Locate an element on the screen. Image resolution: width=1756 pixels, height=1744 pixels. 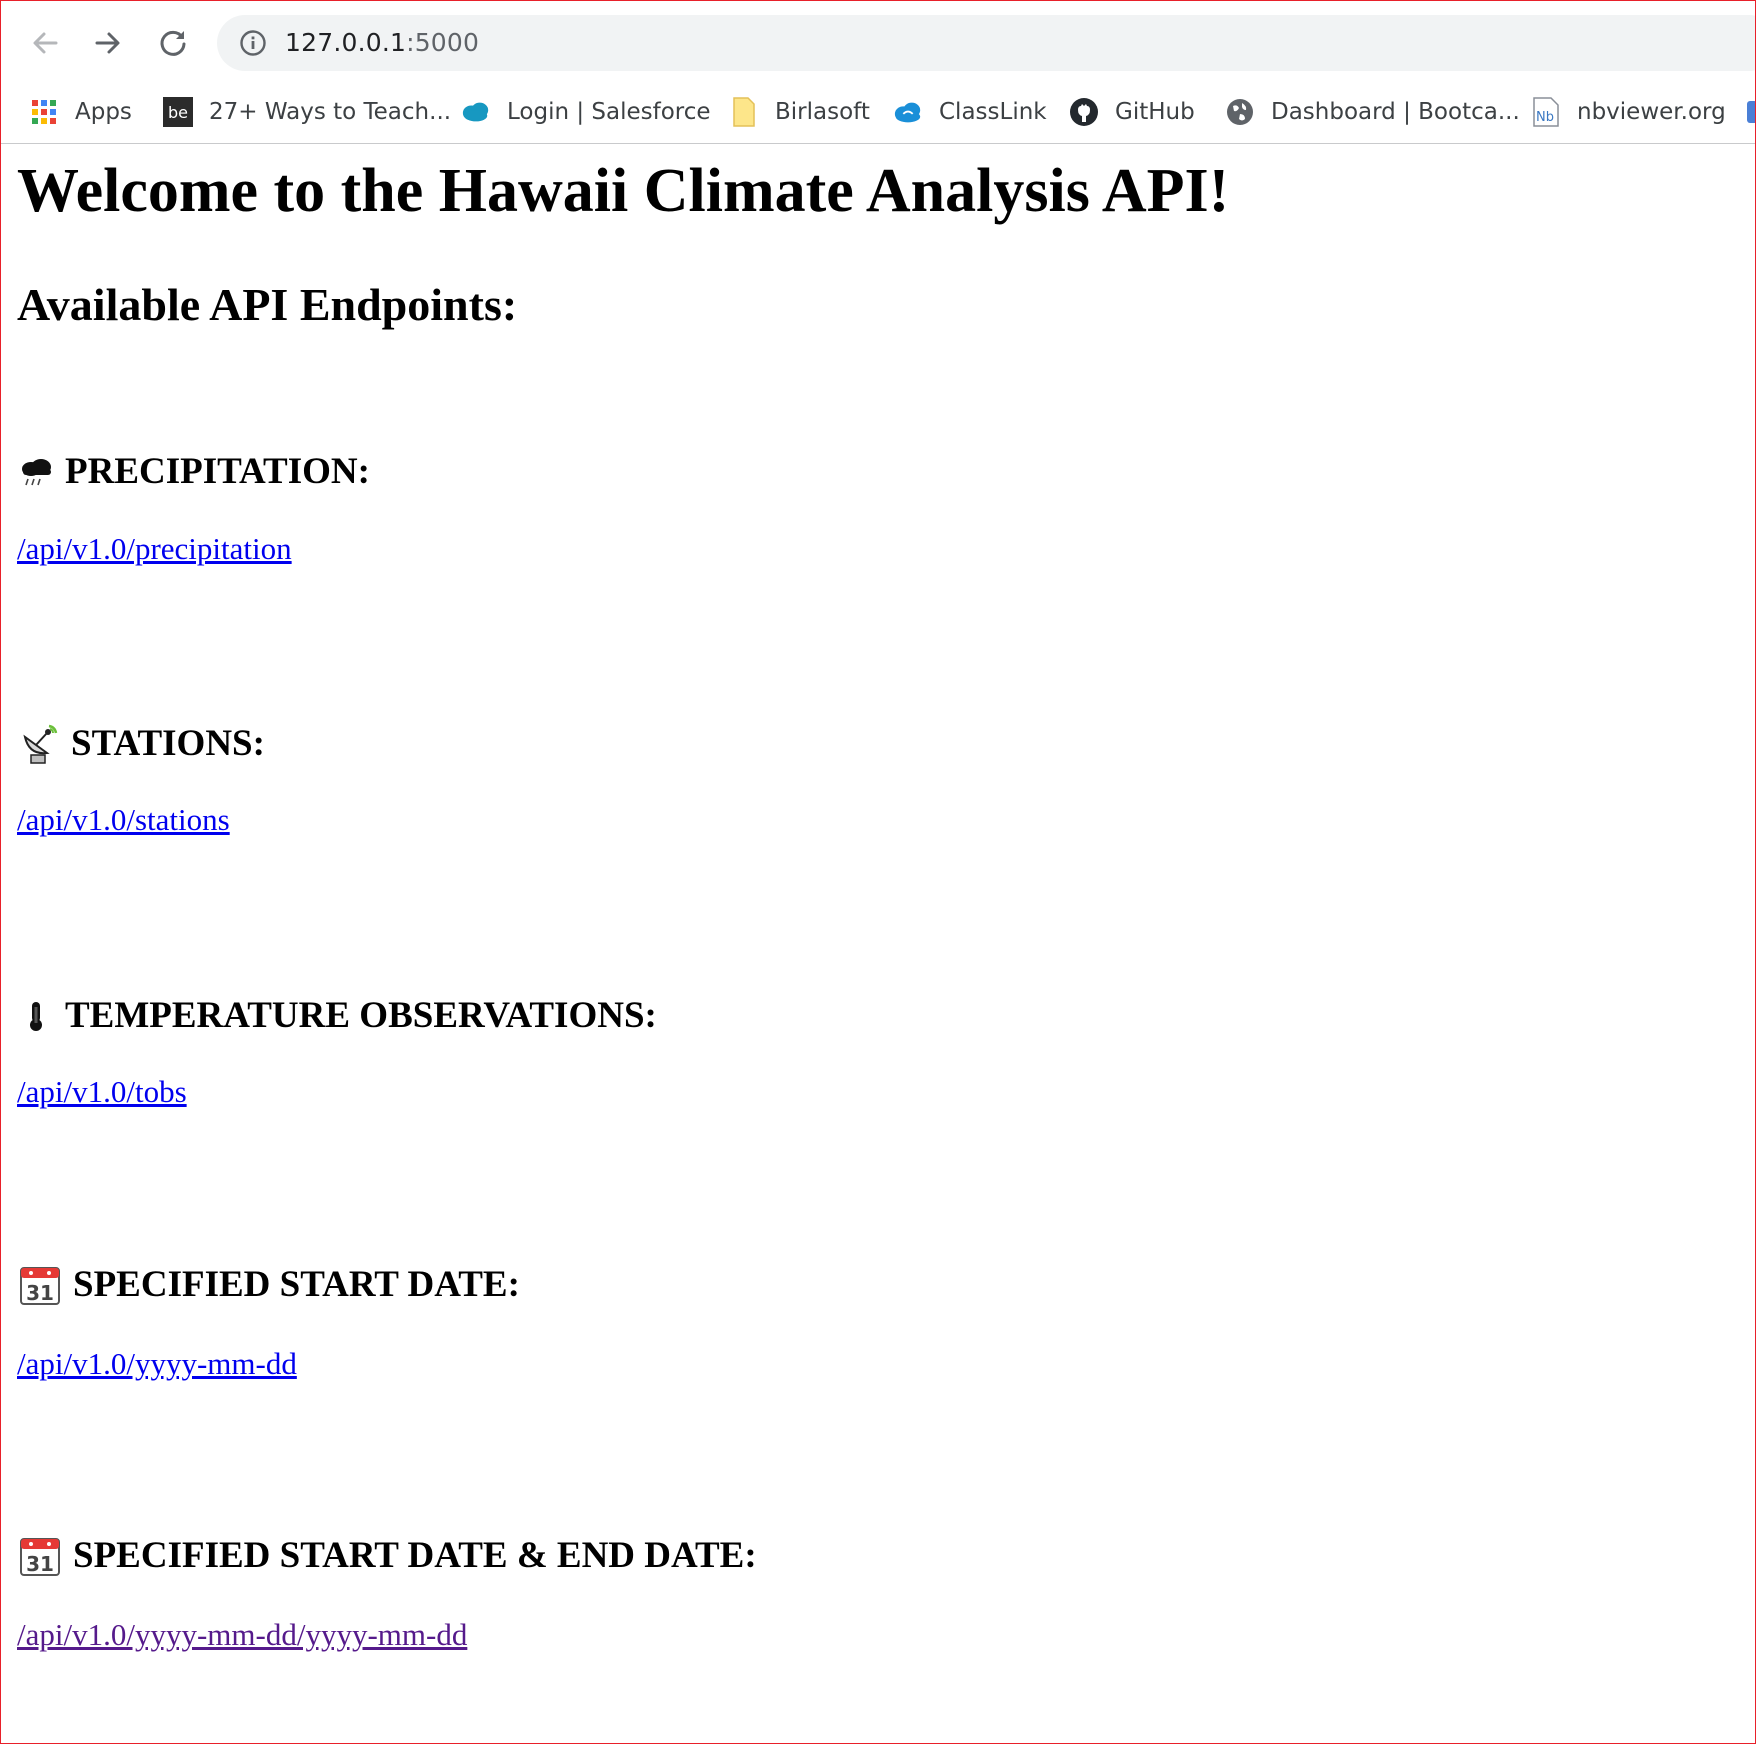
section-start-date-heading: 31 SPECIFIED START DATE: is located at coordinates (269, 1284).